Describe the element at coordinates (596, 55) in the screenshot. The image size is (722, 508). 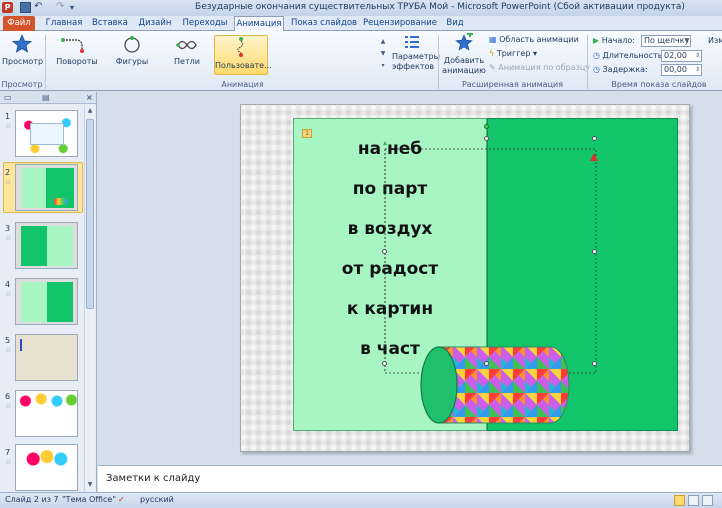
I see `clock-icon: ◷` at that location.